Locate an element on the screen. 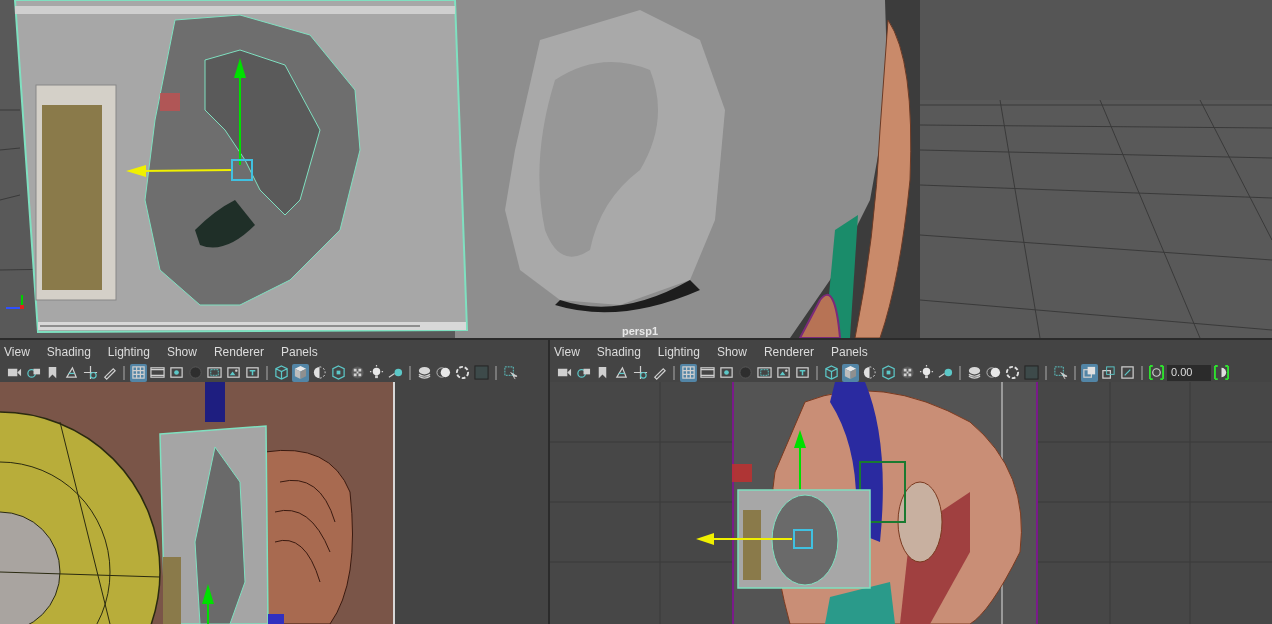 This screenshot has width=1272, height=624. overlay-squares-icon is located at coordinates (1108, 372).